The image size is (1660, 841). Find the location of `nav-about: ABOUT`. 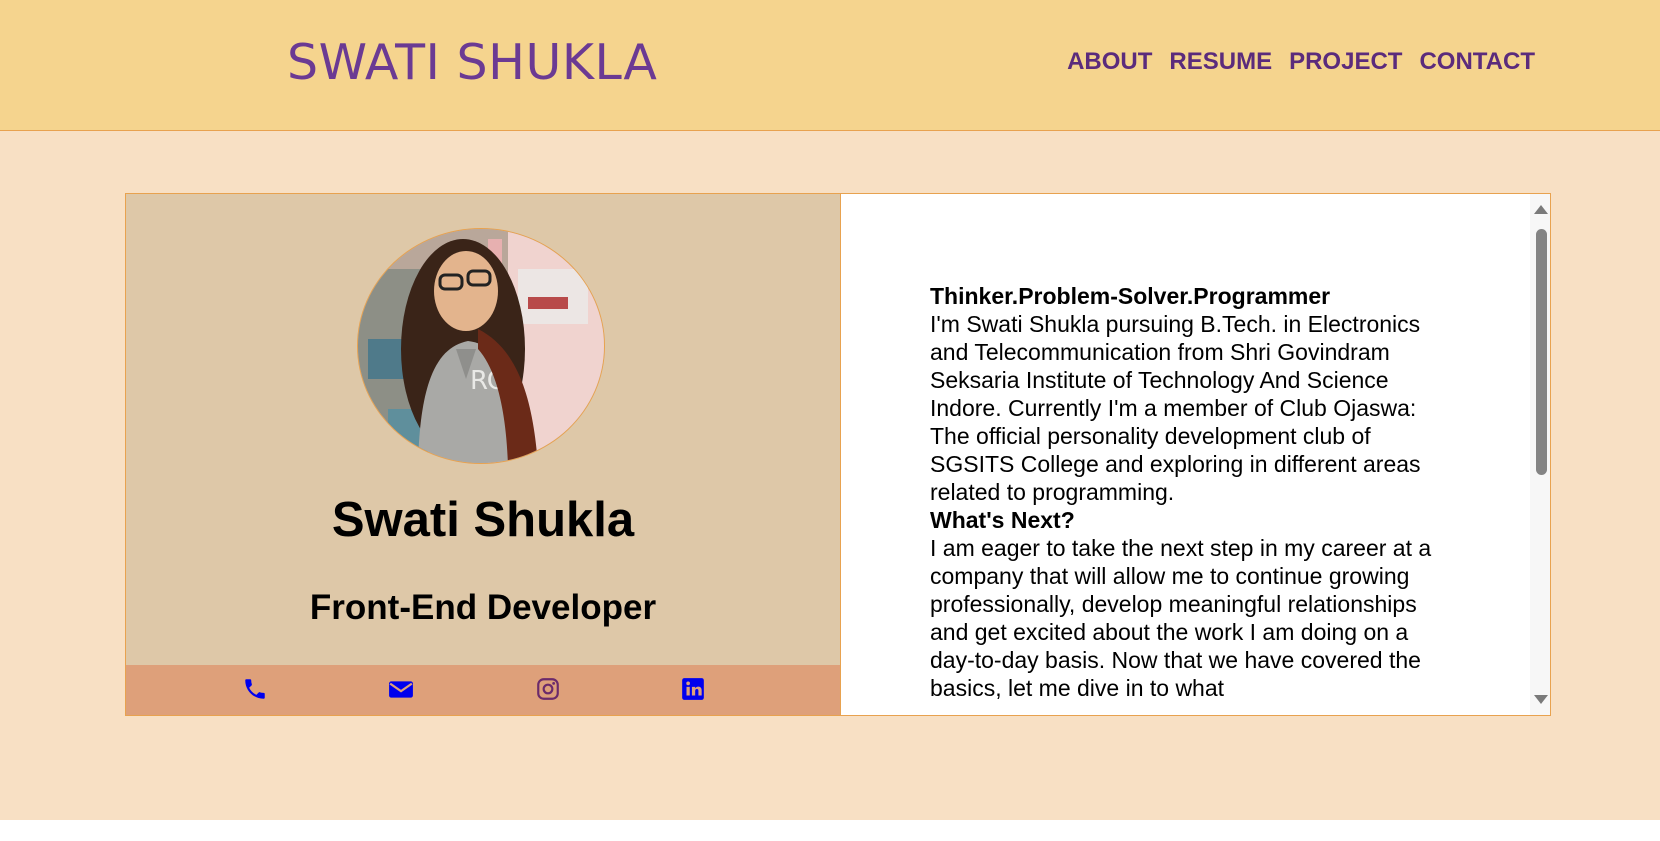

nav-about: ABOUT is located at coordinates (1109, 62).